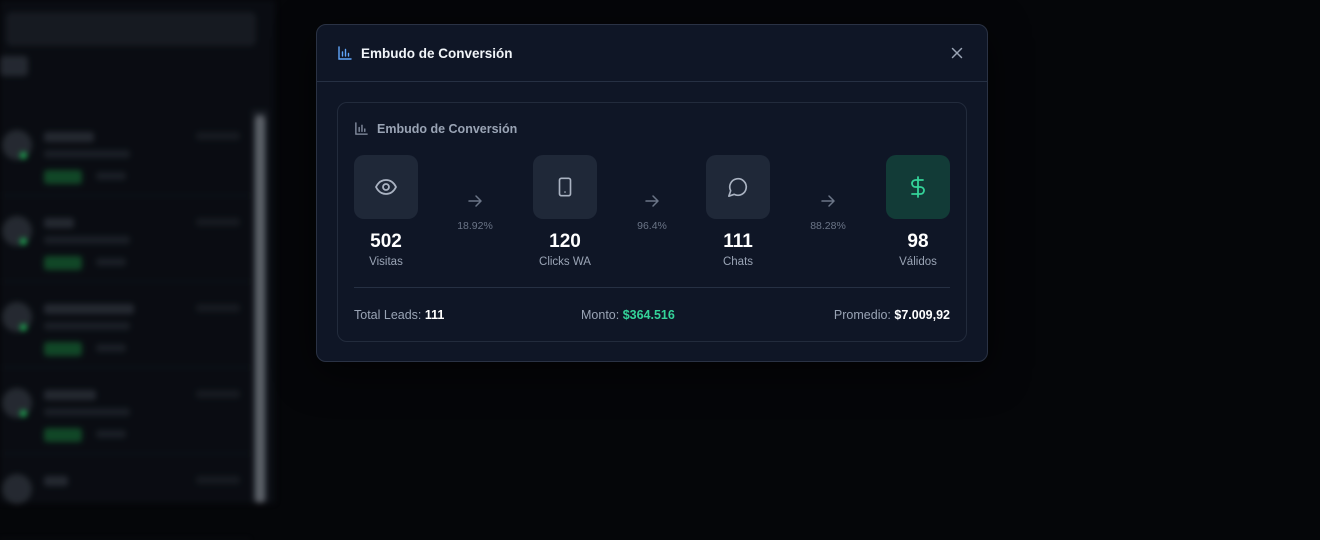 The image size is (1320, 540). What do you see at coordinates (652, 212) in the screenshot?
I see `conversion-step: 96.4%` at bounding box center [652, 212].